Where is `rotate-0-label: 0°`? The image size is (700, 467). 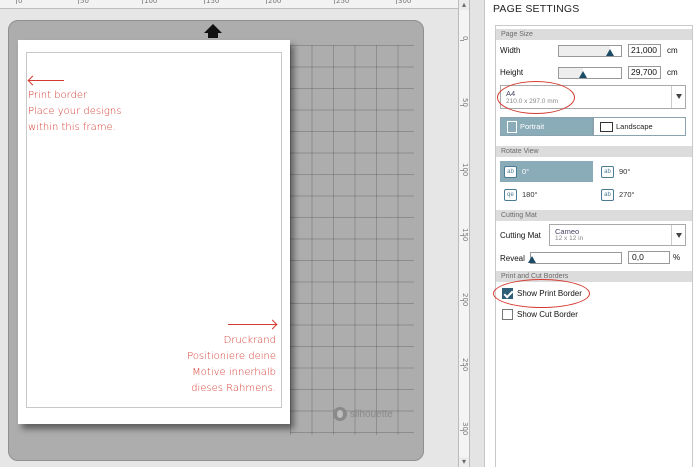
rotate-0-label: 0° is located at coordinates (526, 171).